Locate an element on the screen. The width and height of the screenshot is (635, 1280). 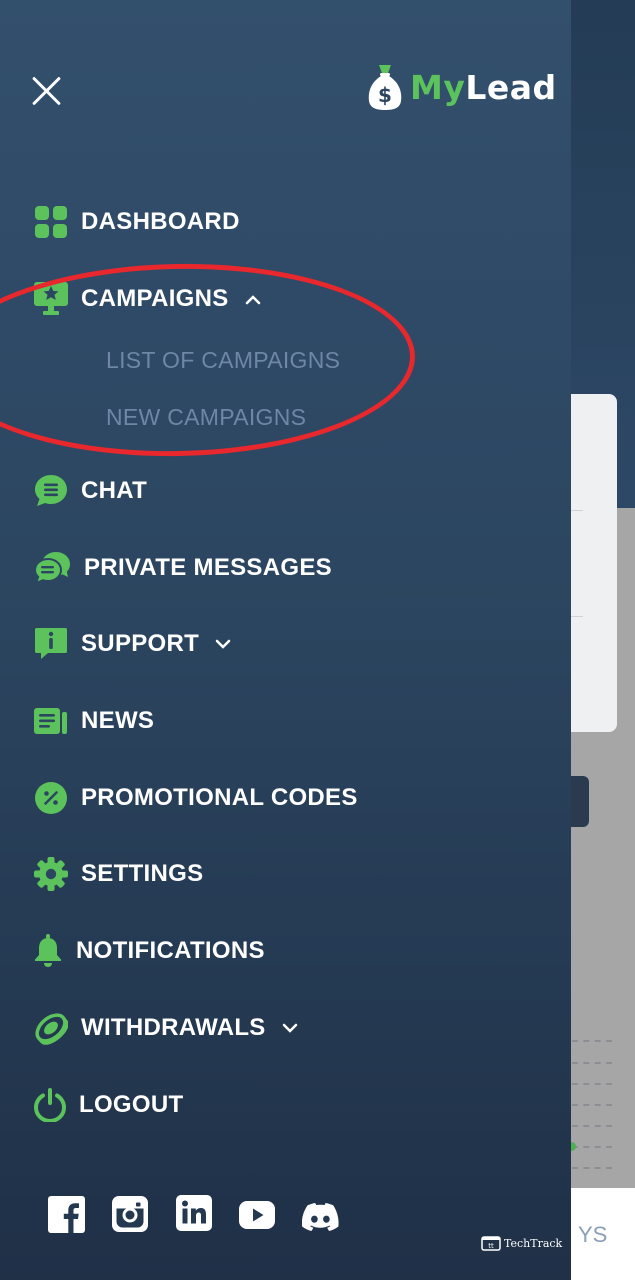
gear-icon is located at coordinates (51, 874).